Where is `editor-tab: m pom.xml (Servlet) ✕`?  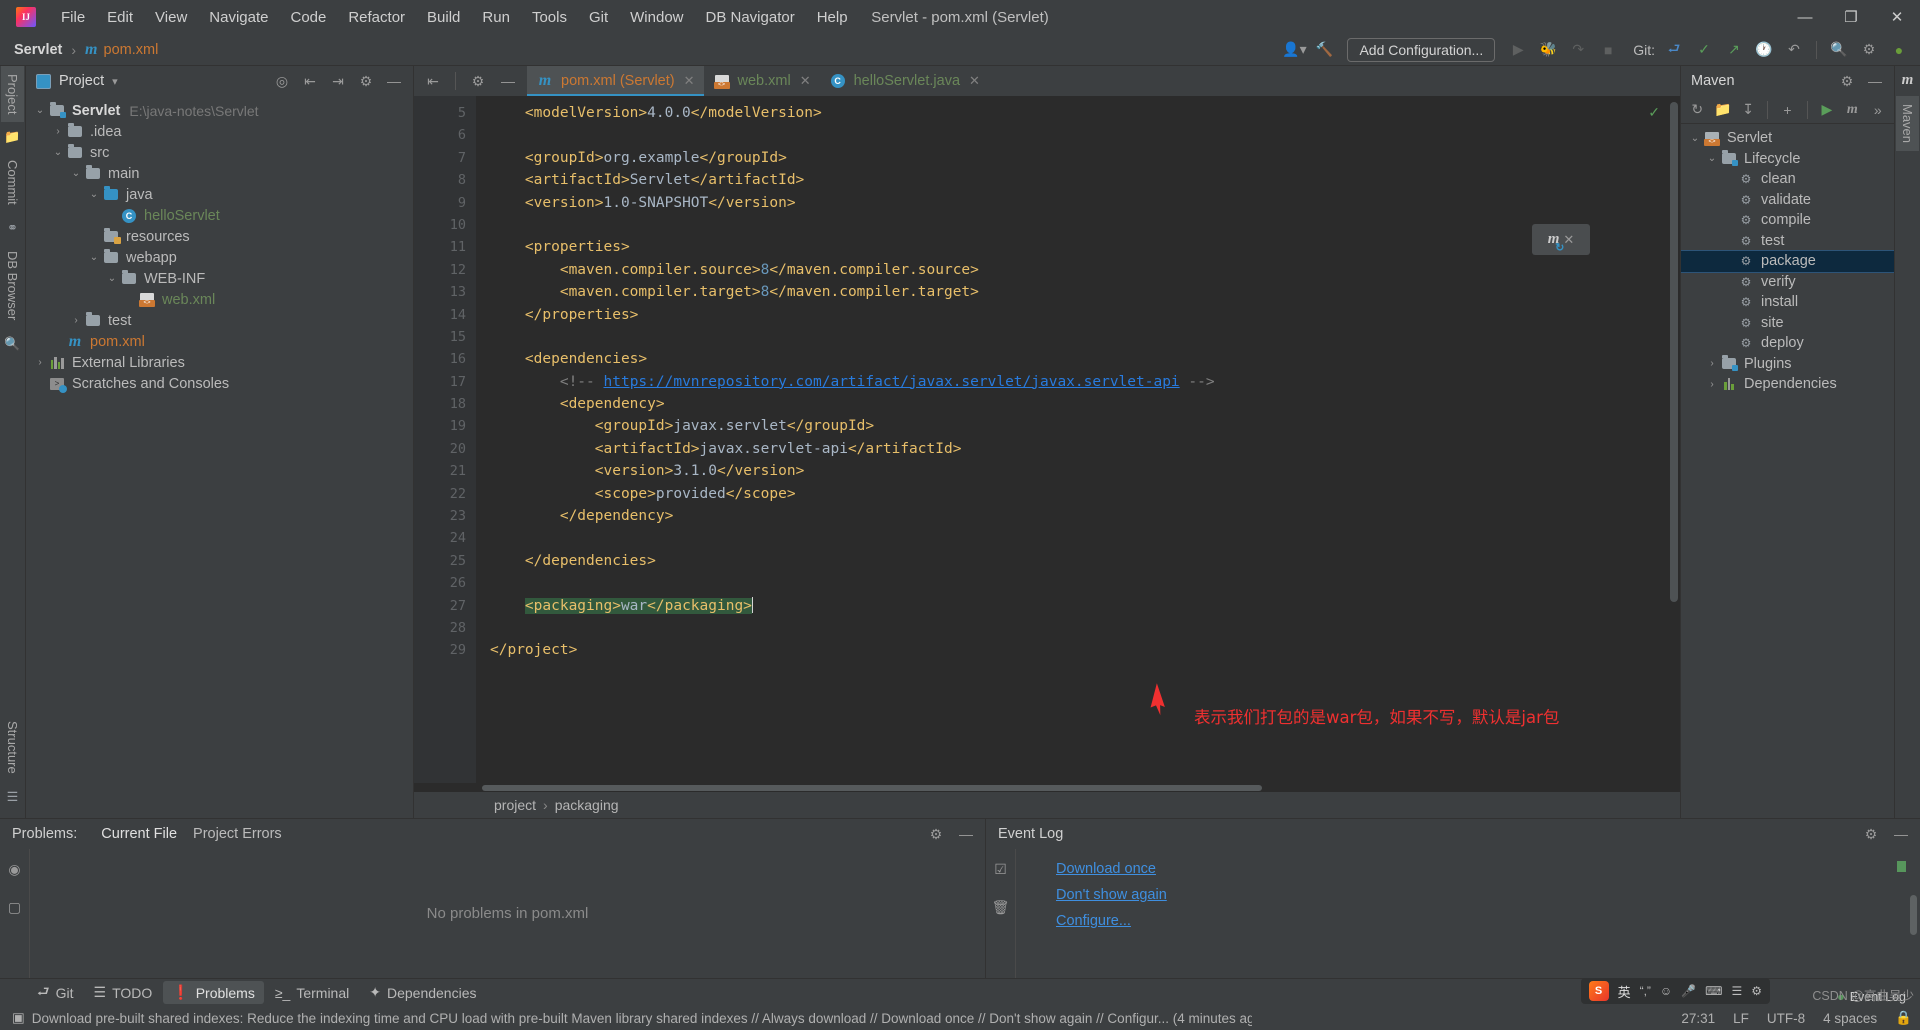
editor-tab: m pom.xml (Servlet) ✕ is located at coordinates (615, 81).